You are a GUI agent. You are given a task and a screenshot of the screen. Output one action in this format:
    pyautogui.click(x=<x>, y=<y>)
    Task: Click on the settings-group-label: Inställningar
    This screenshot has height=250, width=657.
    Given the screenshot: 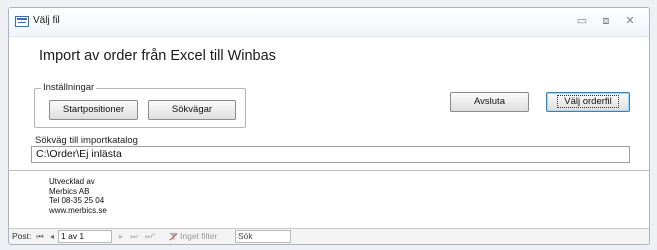 What is the action you would take?
    pyautogui.click(x=69, y=87)
    